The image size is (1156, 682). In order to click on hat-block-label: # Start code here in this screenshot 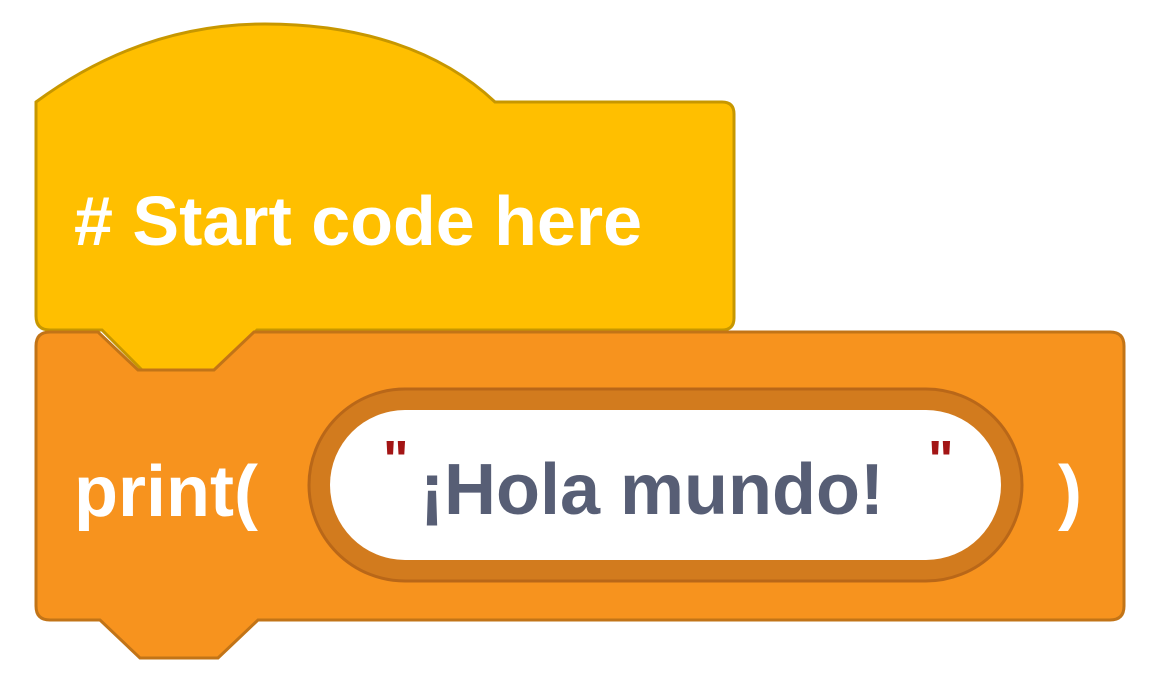, I will do `click(358, 221)`.